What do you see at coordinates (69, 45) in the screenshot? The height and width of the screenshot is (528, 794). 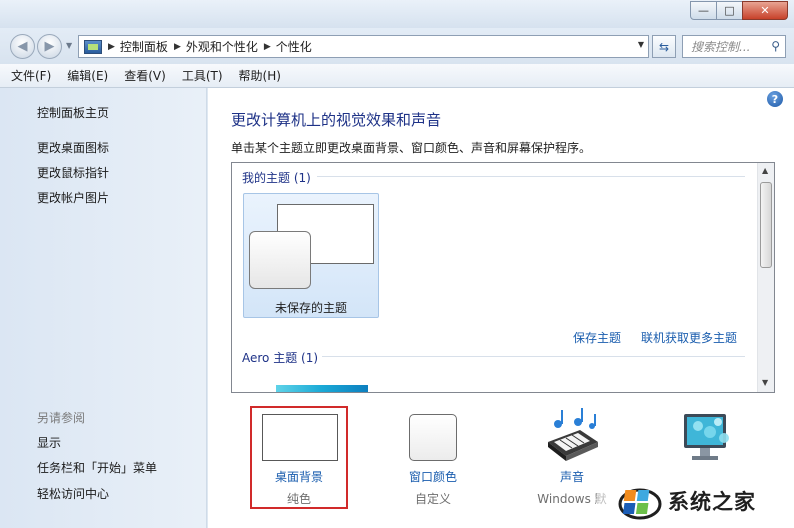 I see `recent-pages-dropdown-icon: ▼` at bounding box center [69, 45].